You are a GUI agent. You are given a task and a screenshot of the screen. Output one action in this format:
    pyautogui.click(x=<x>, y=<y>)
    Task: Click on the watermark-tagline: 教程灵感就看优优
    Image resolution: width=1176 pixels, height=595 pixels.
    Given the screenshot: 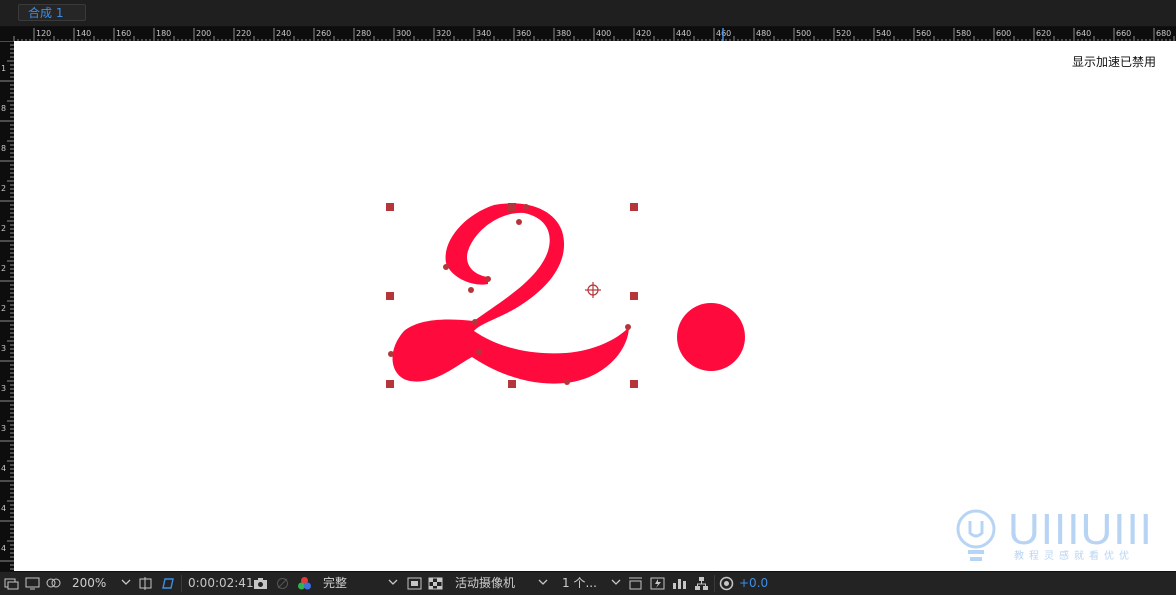 What is the action you would take?
    pyautogui.click(x=1074, y=556)
    